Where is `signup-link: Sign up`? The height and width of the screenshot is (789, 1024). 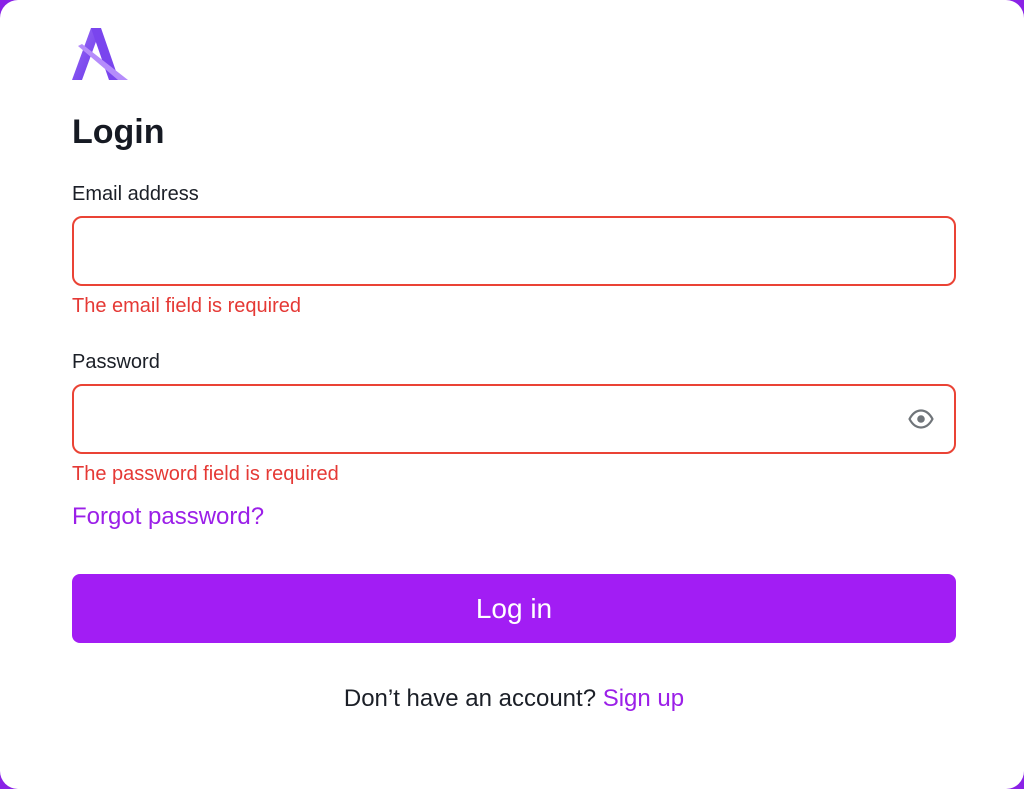
signup-link: Sign up is located at coordinates (643, 698).